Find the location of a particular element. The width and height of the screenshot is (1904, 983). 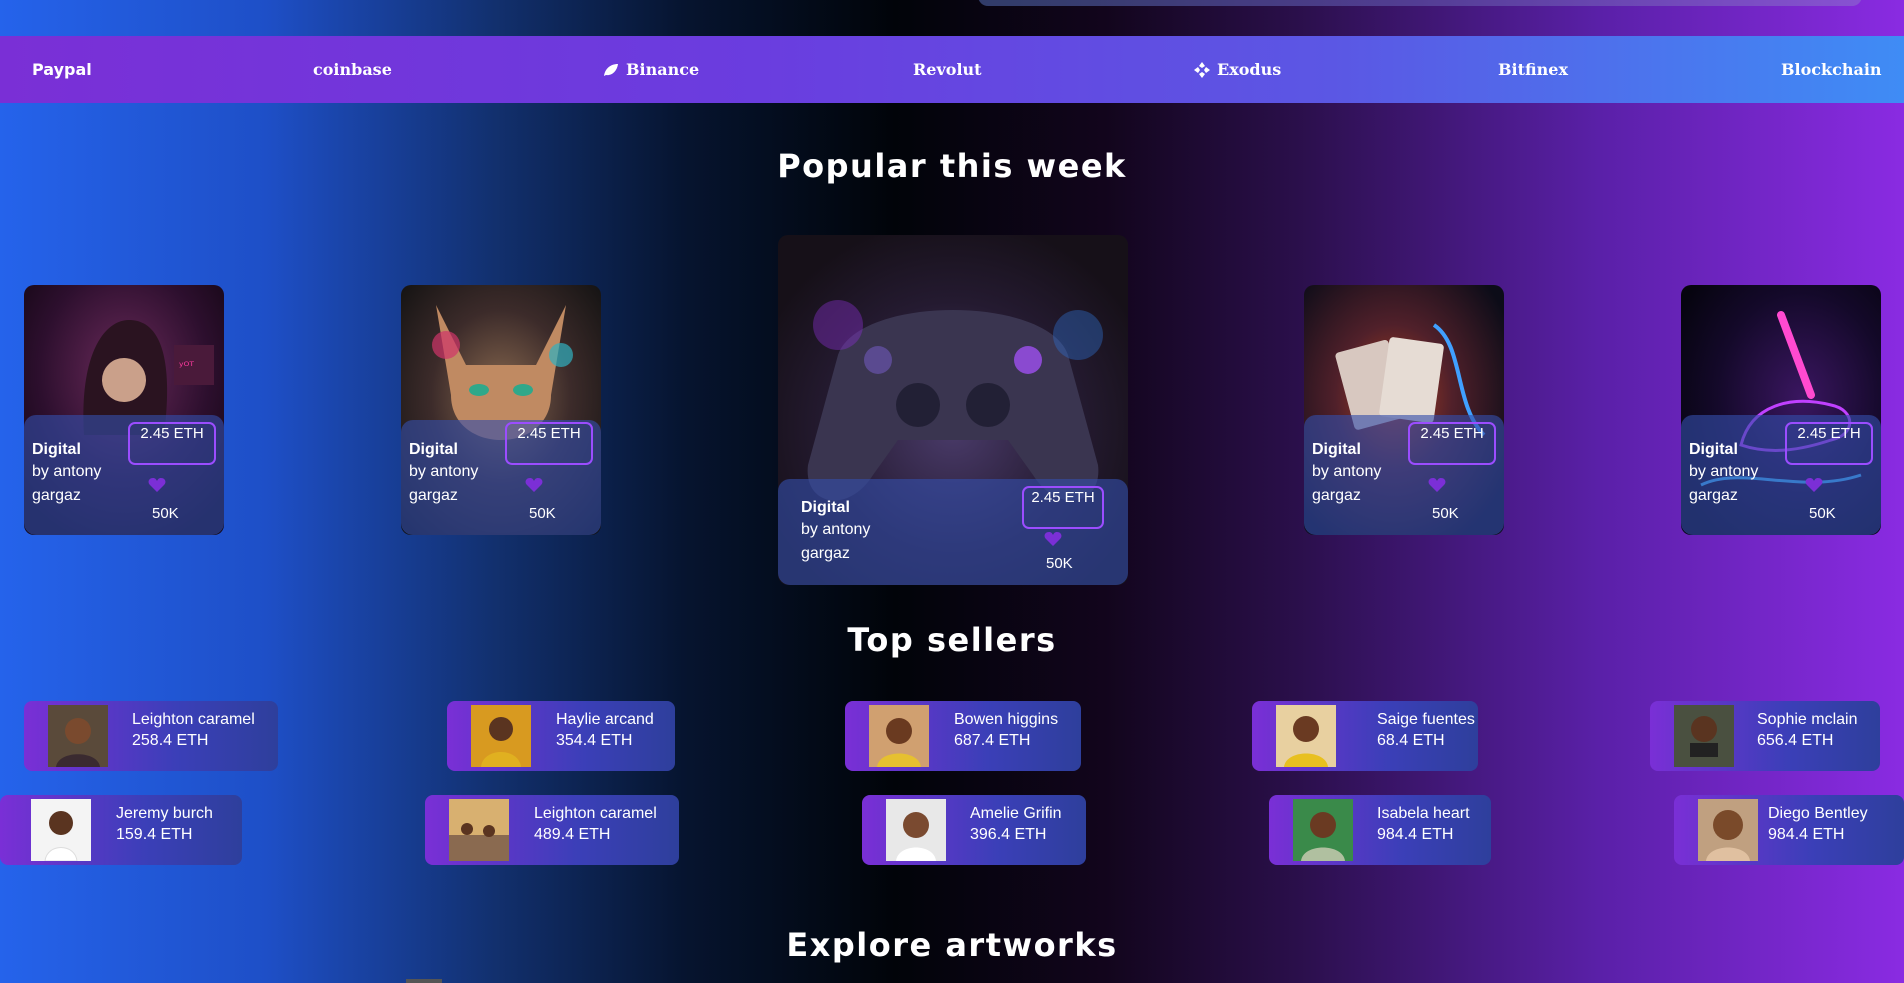

partner-coinbase: coinbase is located at coordinates (352, 69).